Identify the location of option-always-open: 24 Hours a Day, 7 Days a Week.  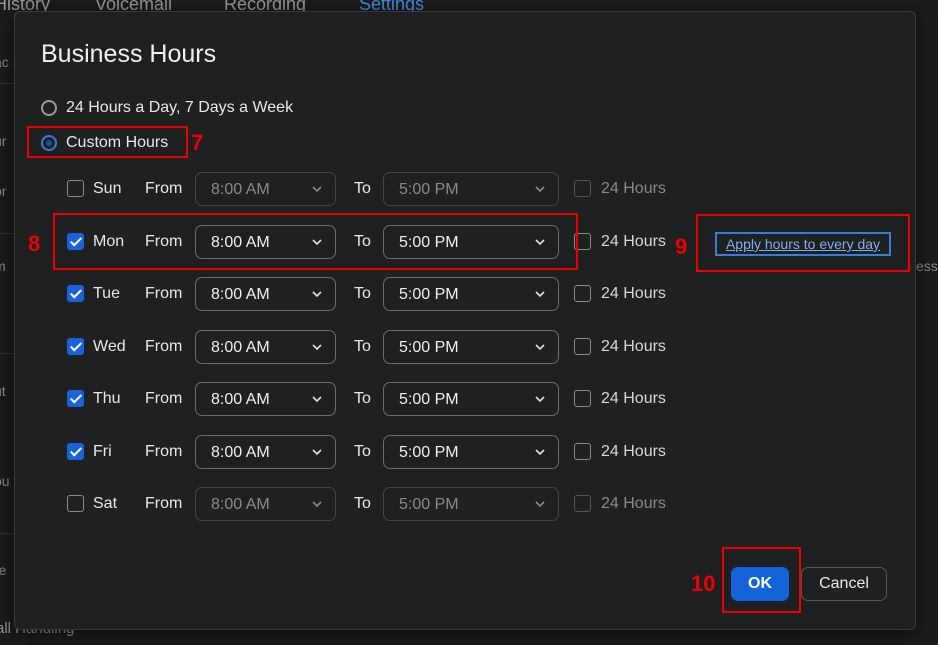
(167, 108).